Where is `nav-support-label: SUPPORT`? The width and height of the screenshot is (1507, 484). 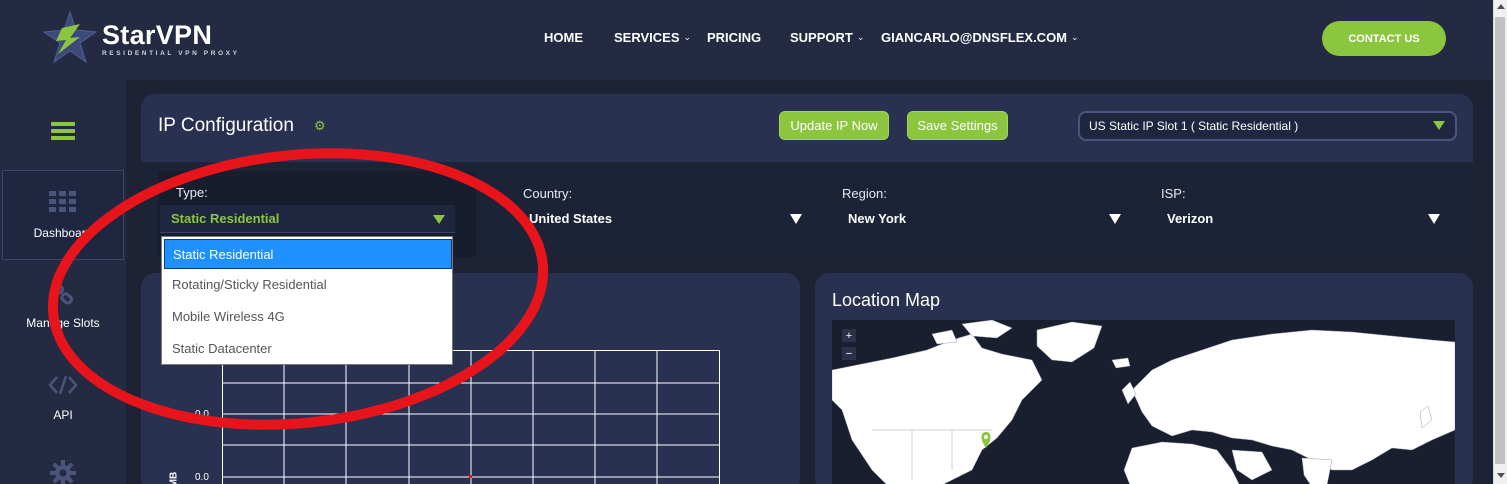 nav-support-label: SUPPORT is located at coordinates (821, 37).